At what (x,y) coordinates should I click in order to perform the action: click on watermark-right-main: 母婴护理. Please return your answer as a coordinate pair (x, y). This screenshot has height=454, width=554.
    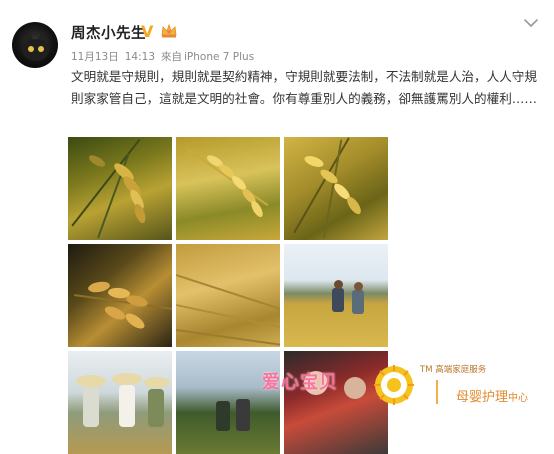
    Looking at the image, I should click on (482, 397).